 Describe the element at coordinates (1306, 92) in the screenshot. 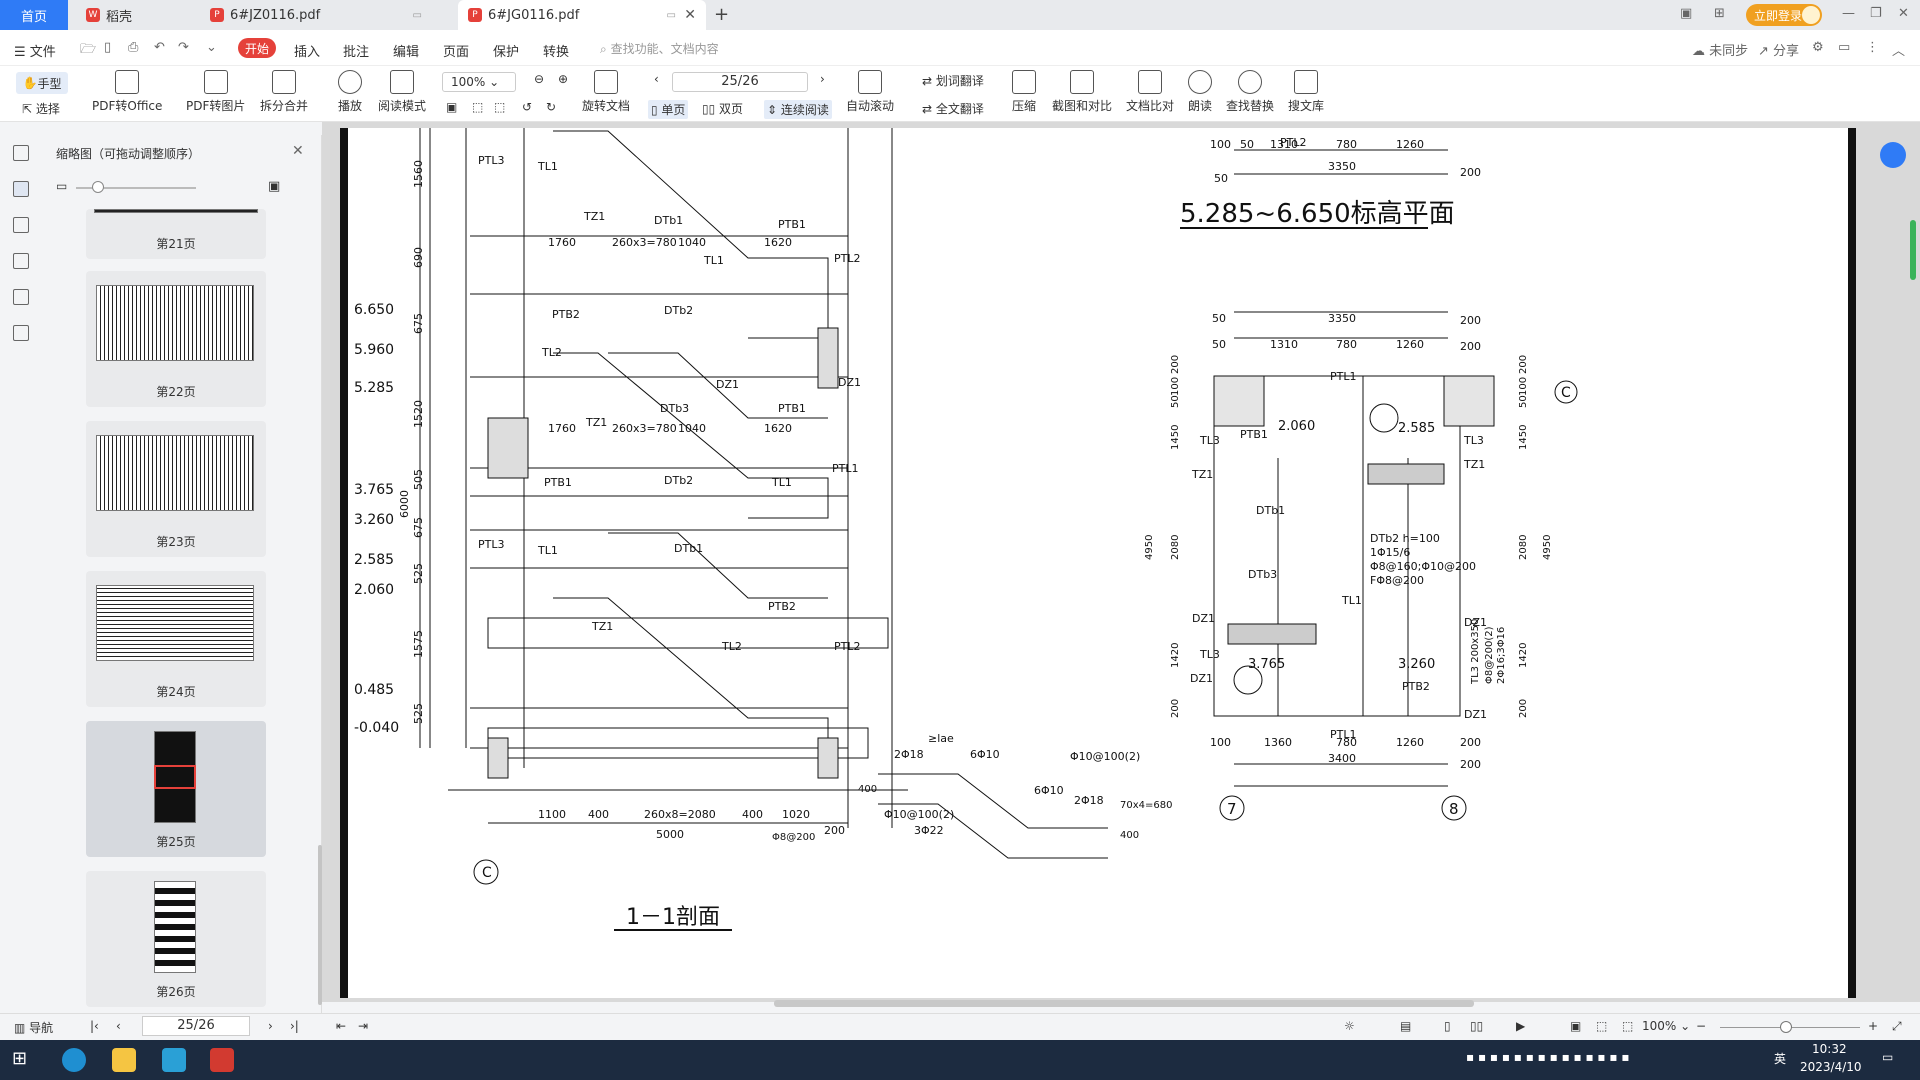

I see `search-library-button: 搜文库` at that location.